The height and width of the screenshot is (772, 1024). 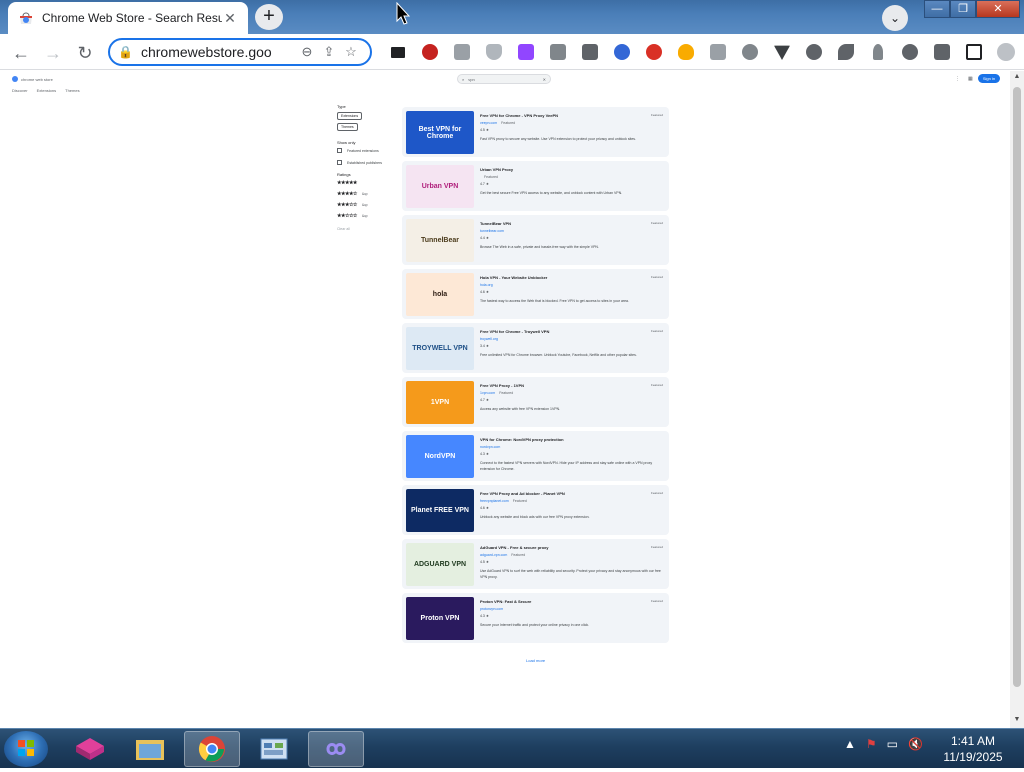 What do you see at coordinates (85, 53) in the screenshot?
I see `reload-button: ↻` at bounding box center [85, 53].